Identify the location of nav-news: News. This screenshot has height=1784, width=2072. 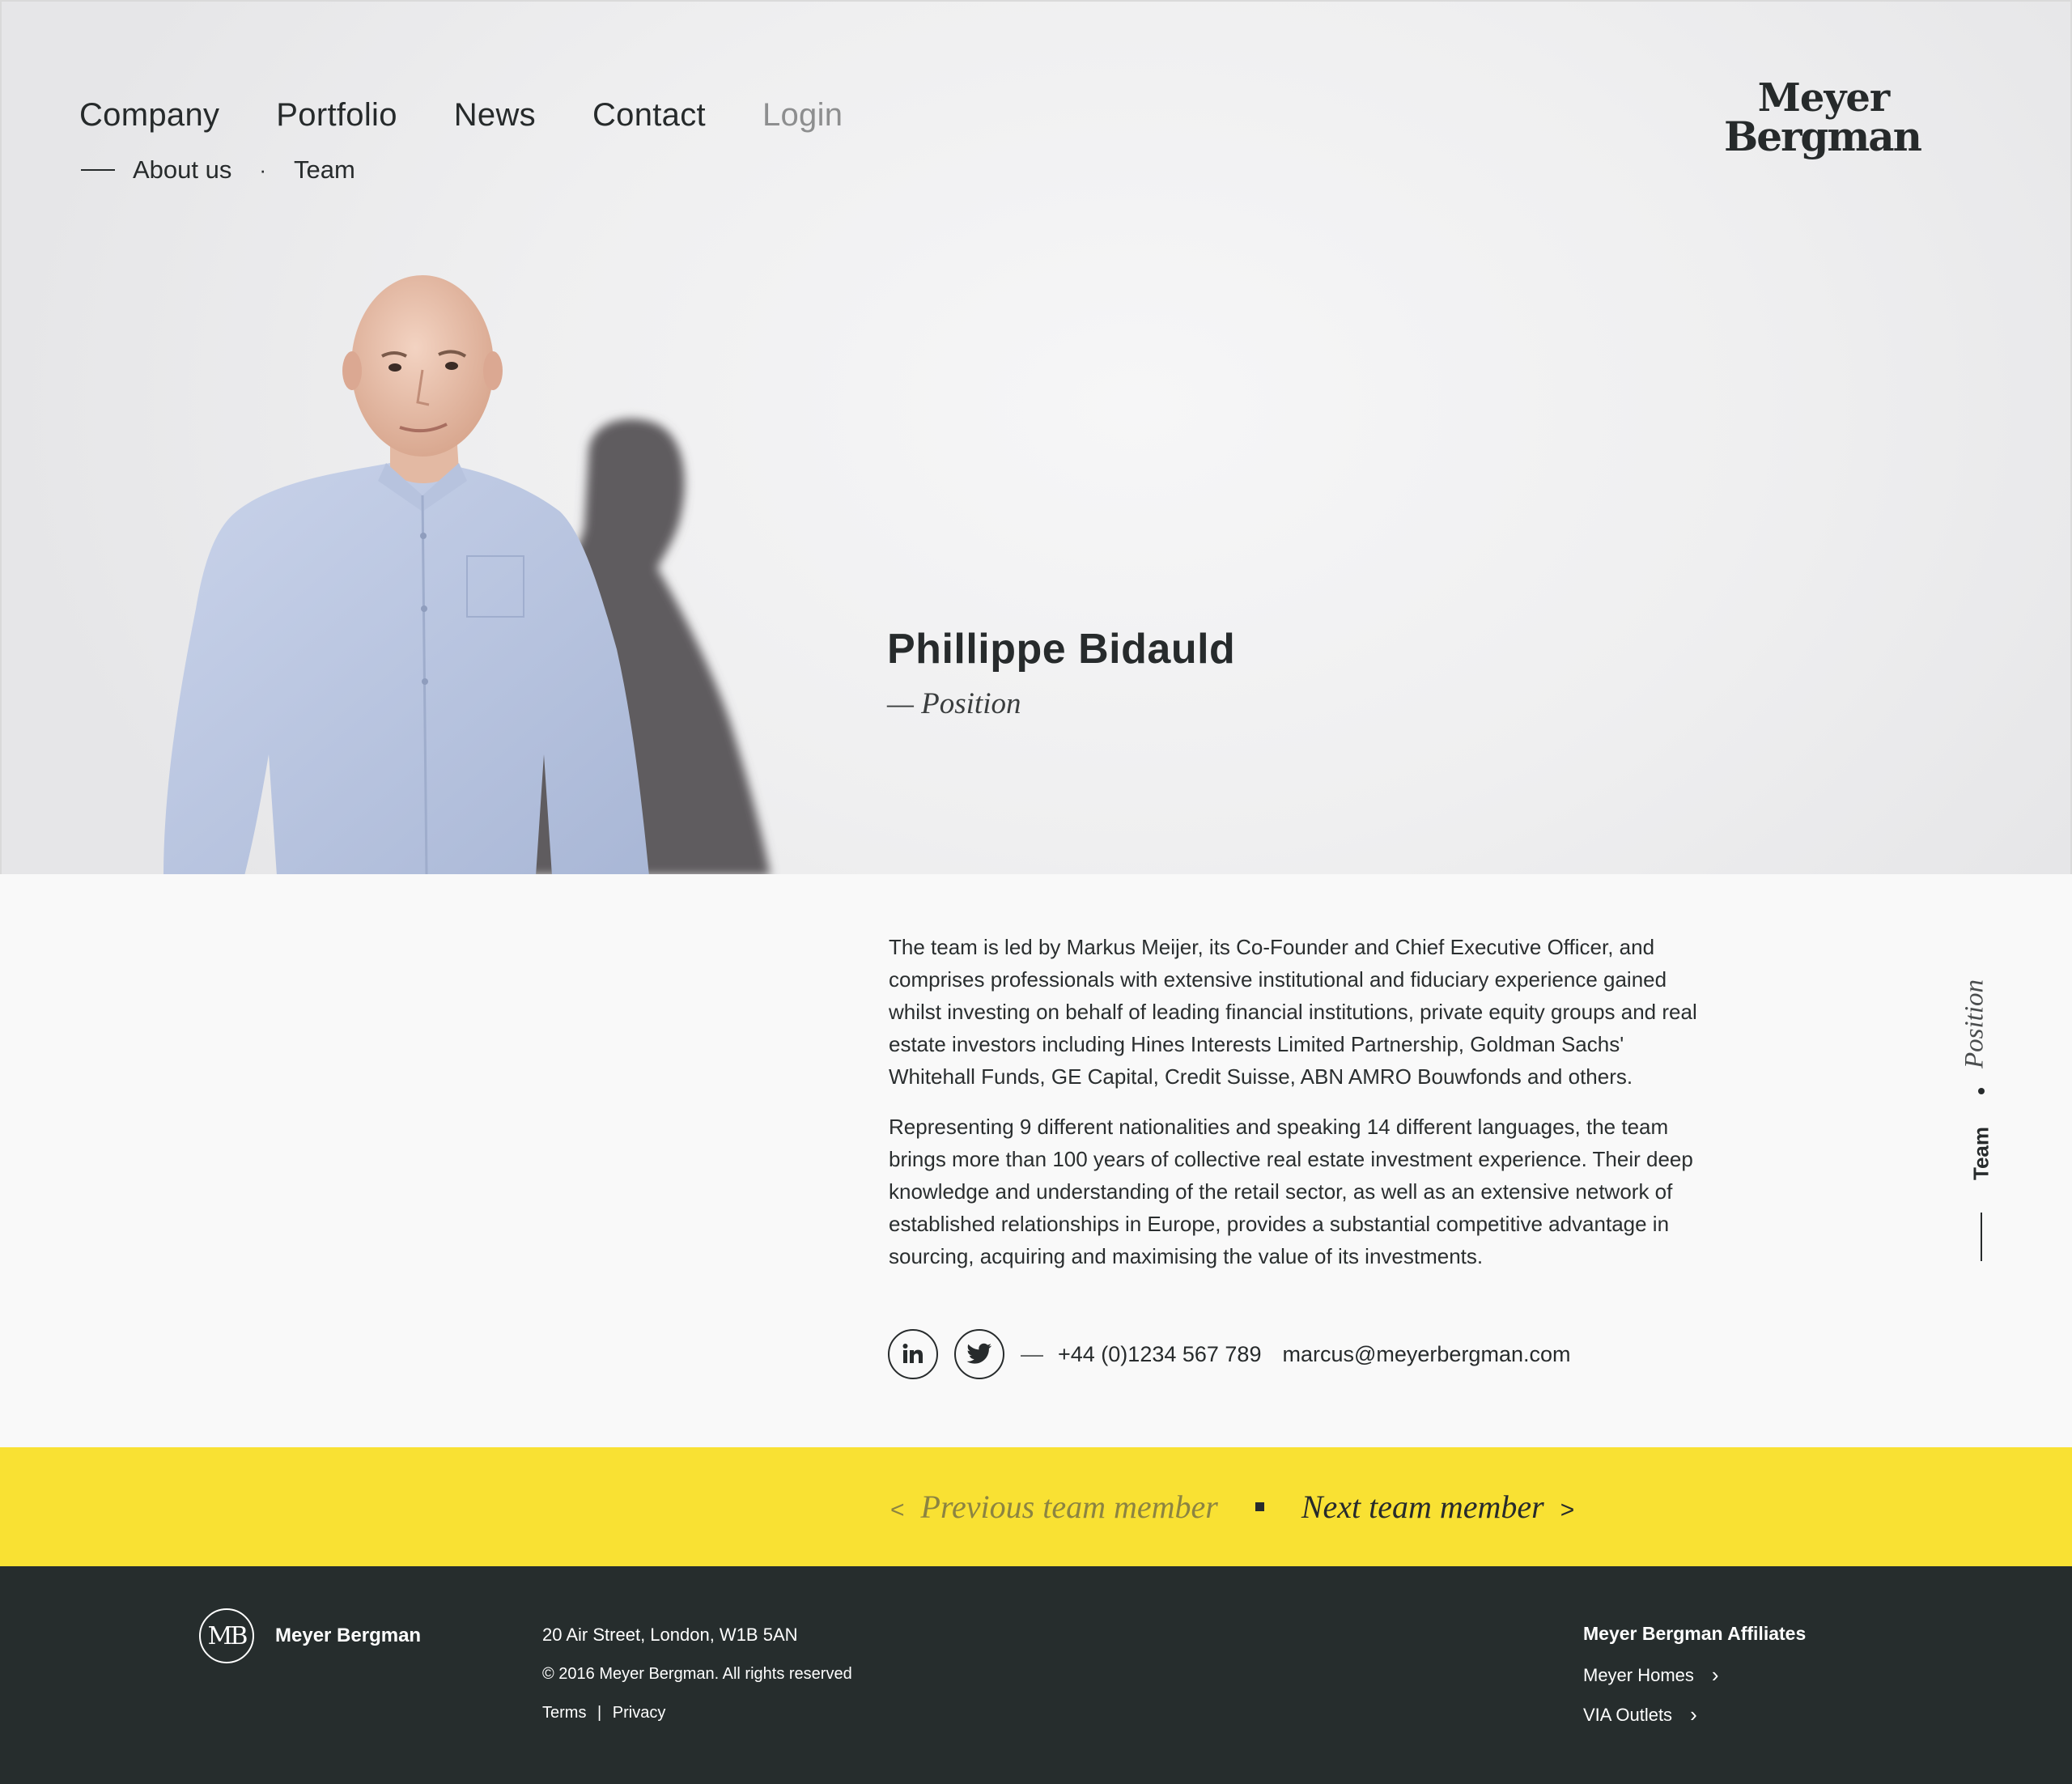
(495, 115).